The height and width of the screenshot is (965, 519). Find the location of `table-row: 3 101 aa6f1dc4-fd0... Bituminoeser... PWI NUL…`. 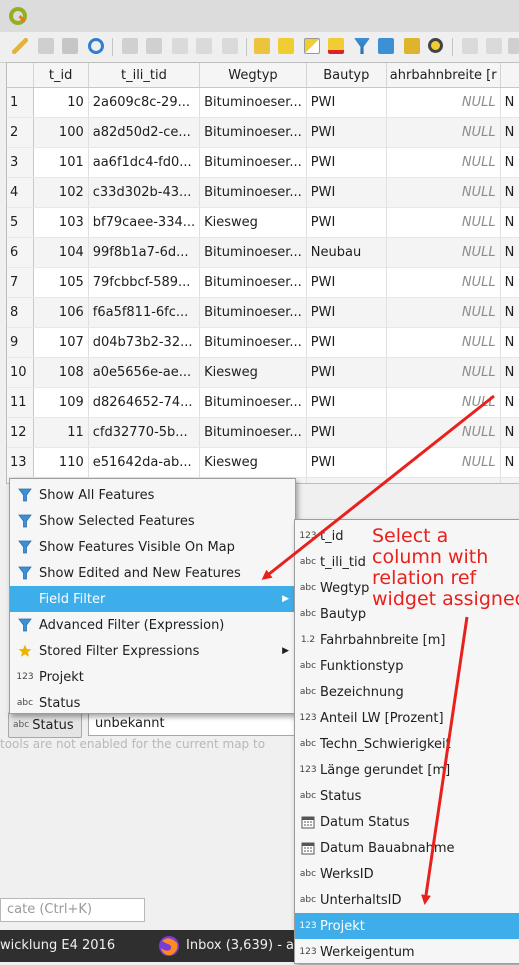

table-row: 3 101 aa6f1dc4-fd0... Bituminoeser... PWI NUL… is located at coordinates (263, 162).